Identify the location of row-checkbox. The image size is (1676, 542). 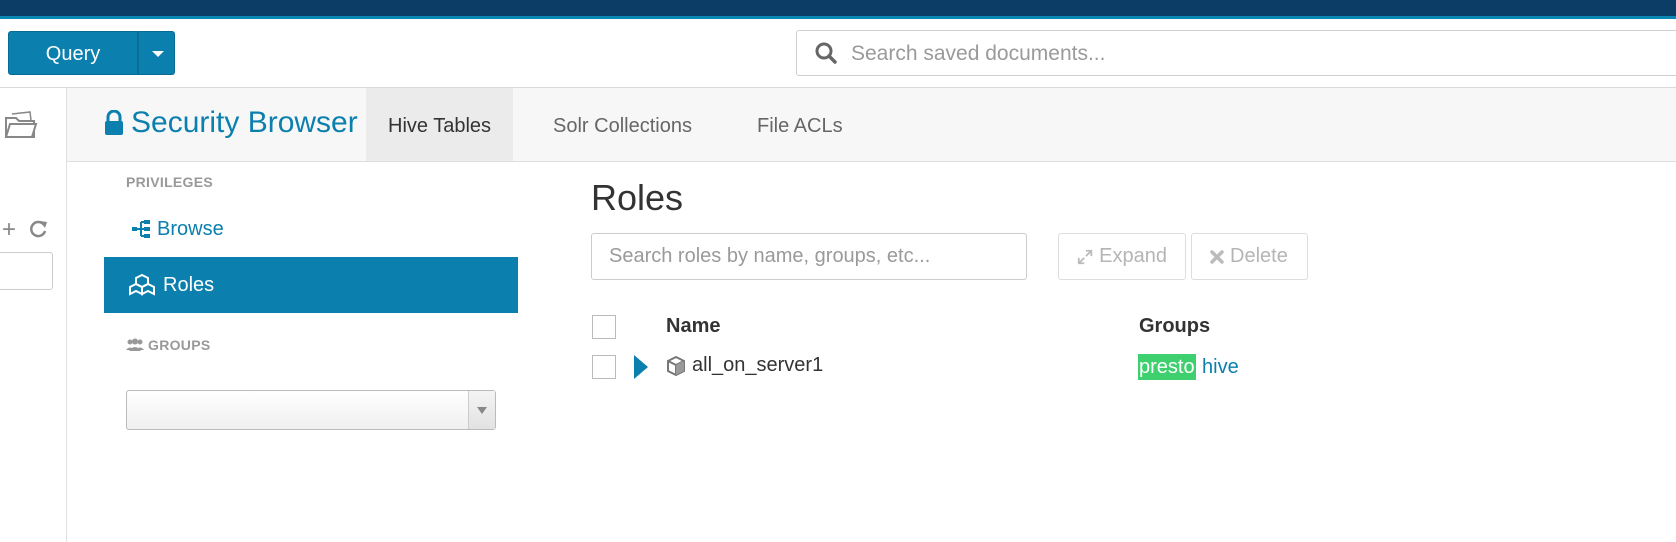
(604, 367).